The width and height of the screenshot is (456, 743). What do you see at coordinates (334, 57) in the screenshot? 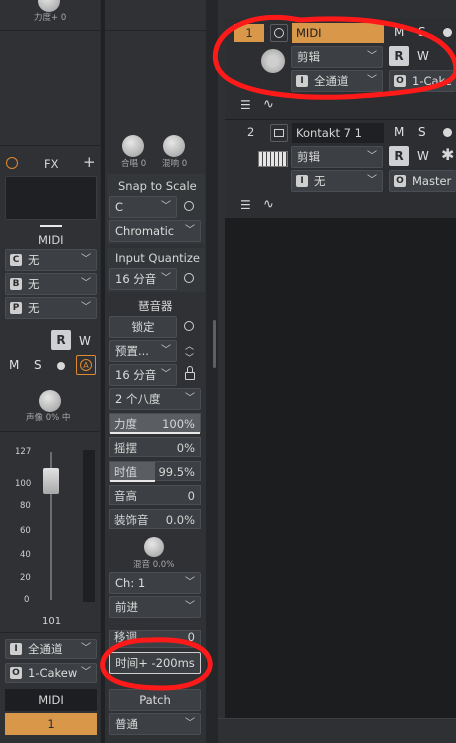
I see `annotation-circle-track` at bounding box center [334, 57].